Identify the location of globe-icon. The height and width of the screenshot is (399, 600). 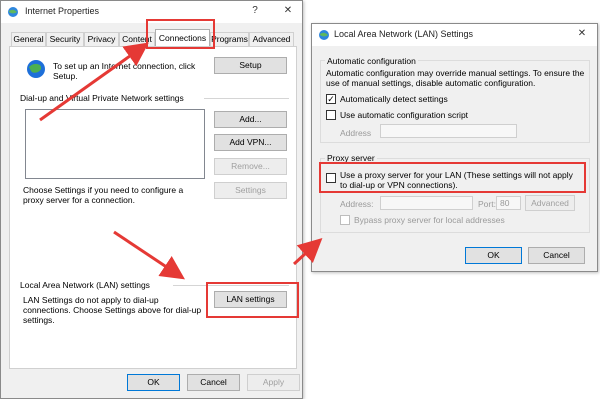
(36, 69).